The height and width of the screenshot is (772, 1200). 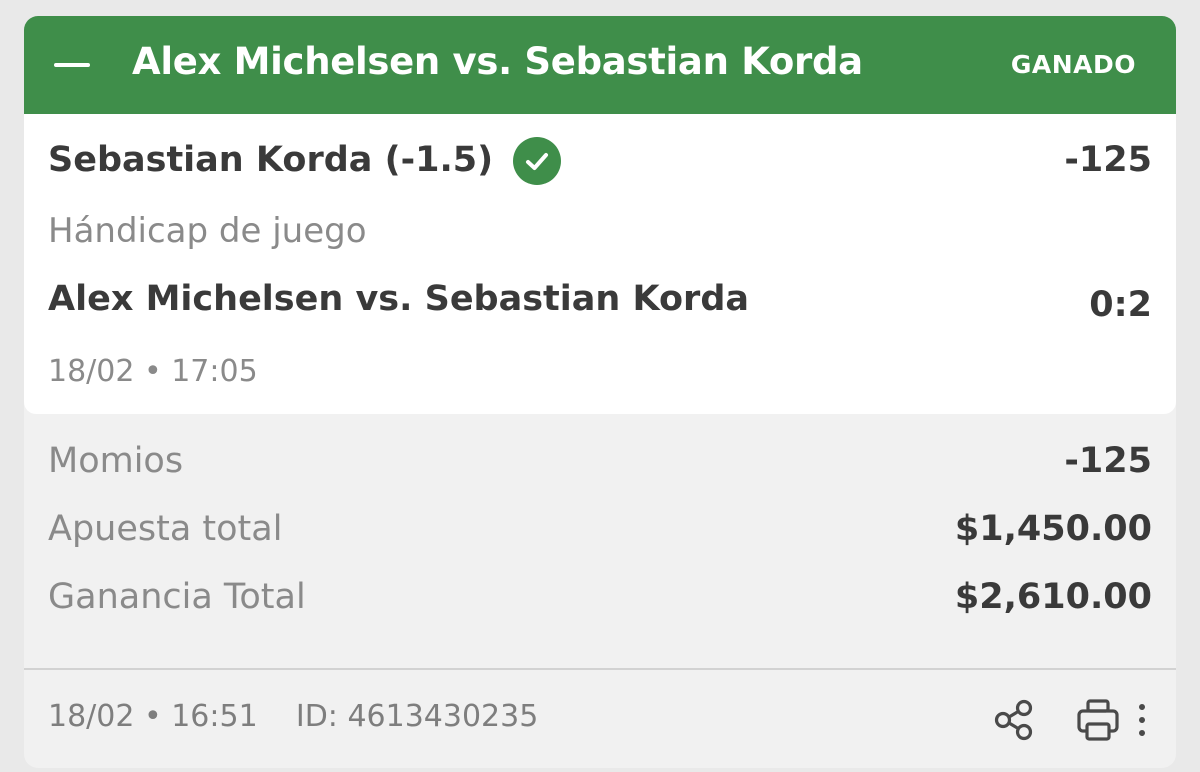 What do you see at coordinates (497, 61) in the screenshot?
I see `header-title: Alex Michelsen vs. Sebastian Korda` at bounding box center [497, 61].